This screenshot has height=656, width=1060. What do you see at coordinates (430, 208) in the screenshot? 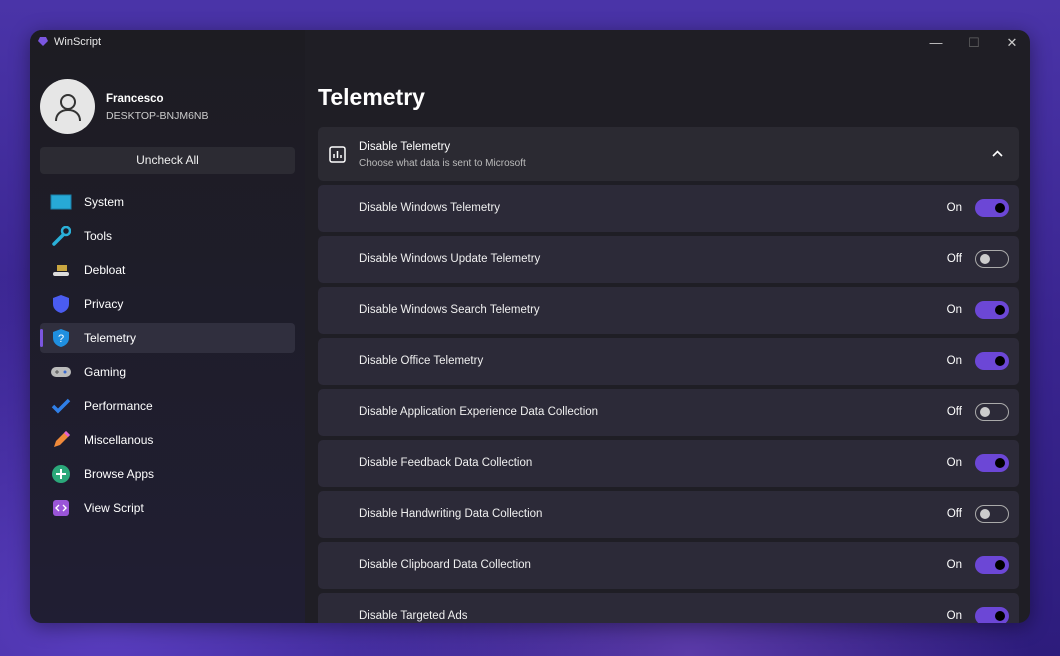
I see `option-label: Disable Windows Telemetry` at bounding box center [430, 208].